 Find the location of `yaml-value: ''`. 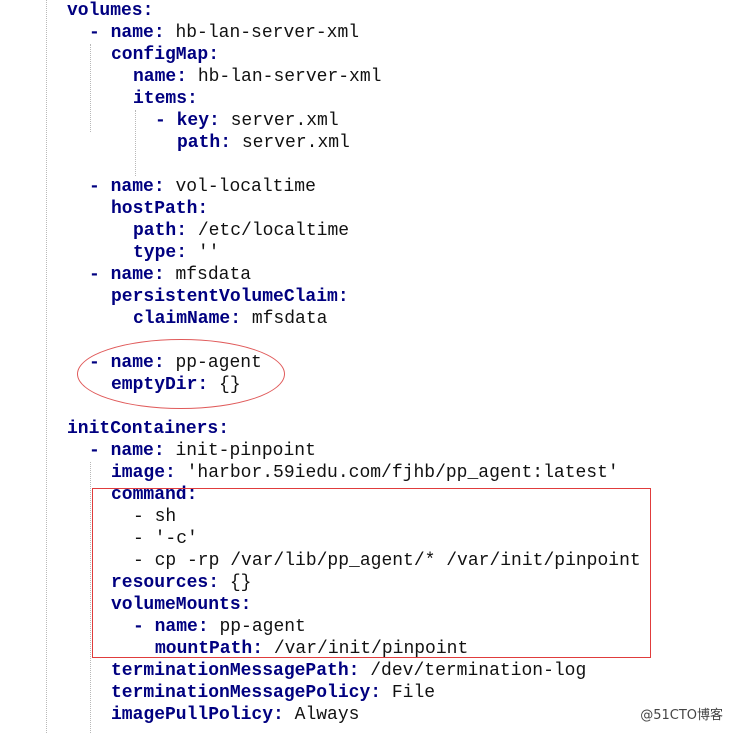

yaml-value: '' is located at coordinates (203, 253).